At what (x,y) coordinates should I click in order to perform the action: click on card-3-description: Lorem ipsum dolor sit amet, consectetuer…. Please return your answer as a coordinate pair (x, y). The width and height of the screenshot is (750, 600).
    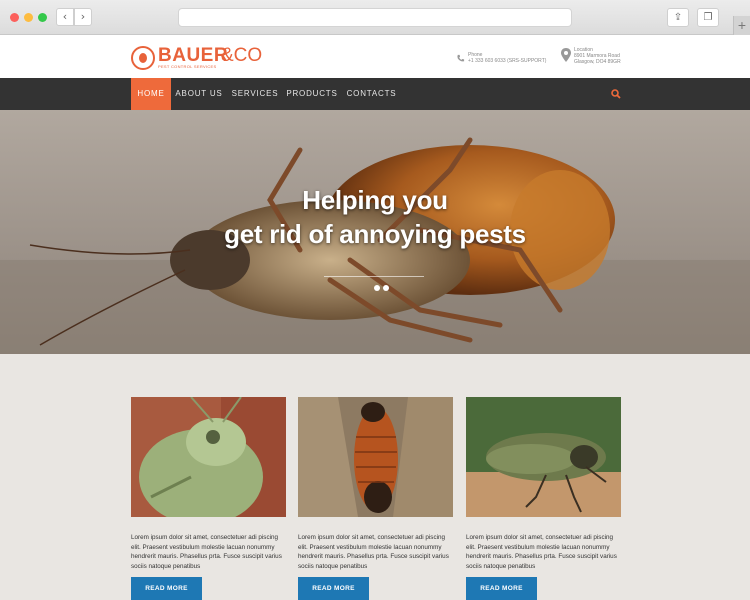
    Looking at the image, I should click on (541, 552).